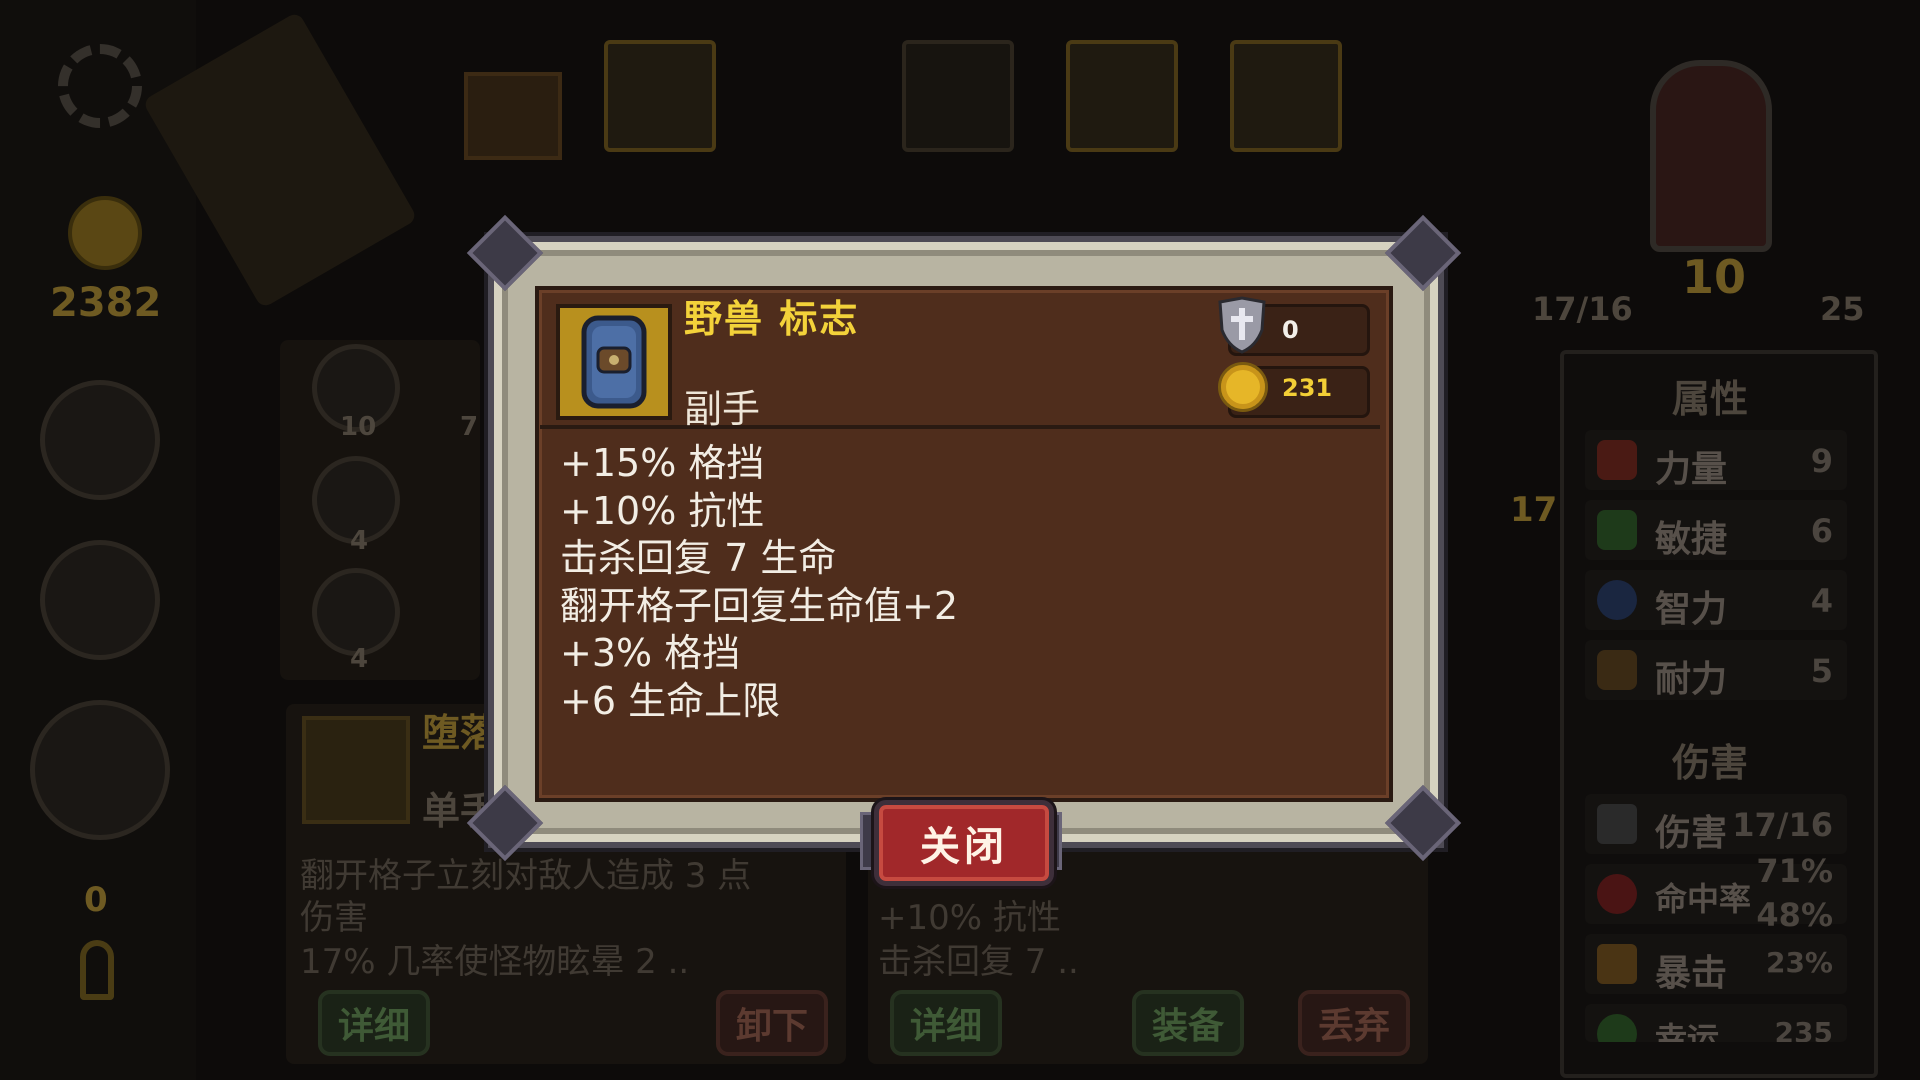 This screenshot has width=1920, height=1080. Describe the element at coordinates (1617, 460) in the screenshot. I see `fist-icon` at that location.